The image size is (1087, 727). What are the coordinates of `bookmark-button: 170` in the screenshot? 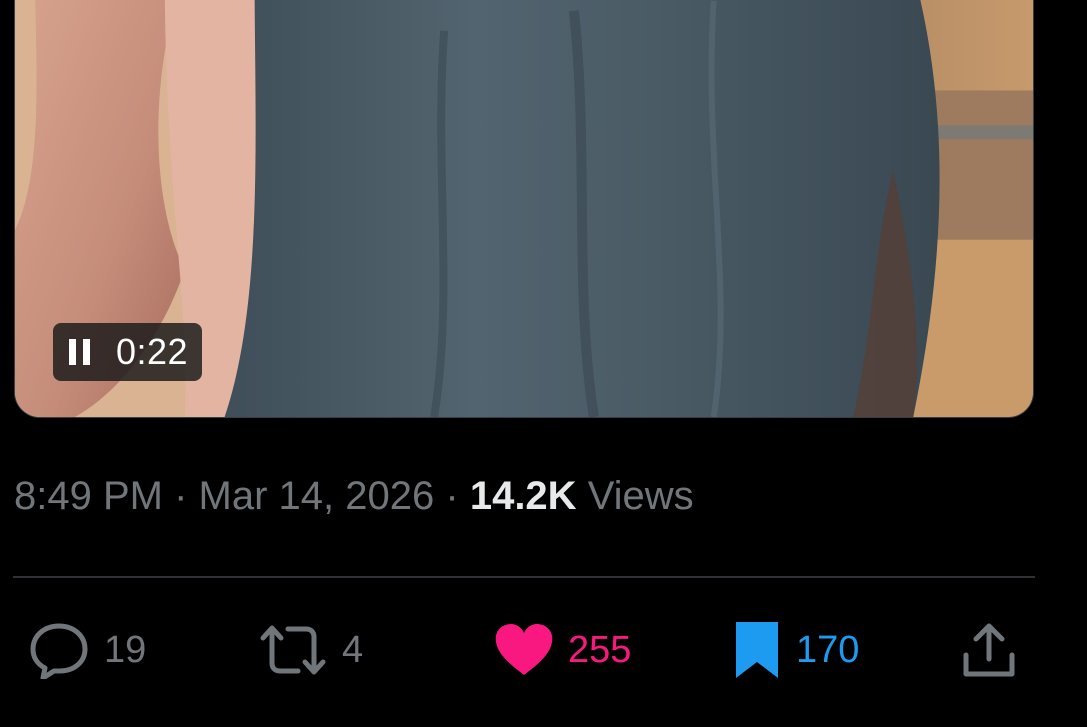 It's located at (795, 650).